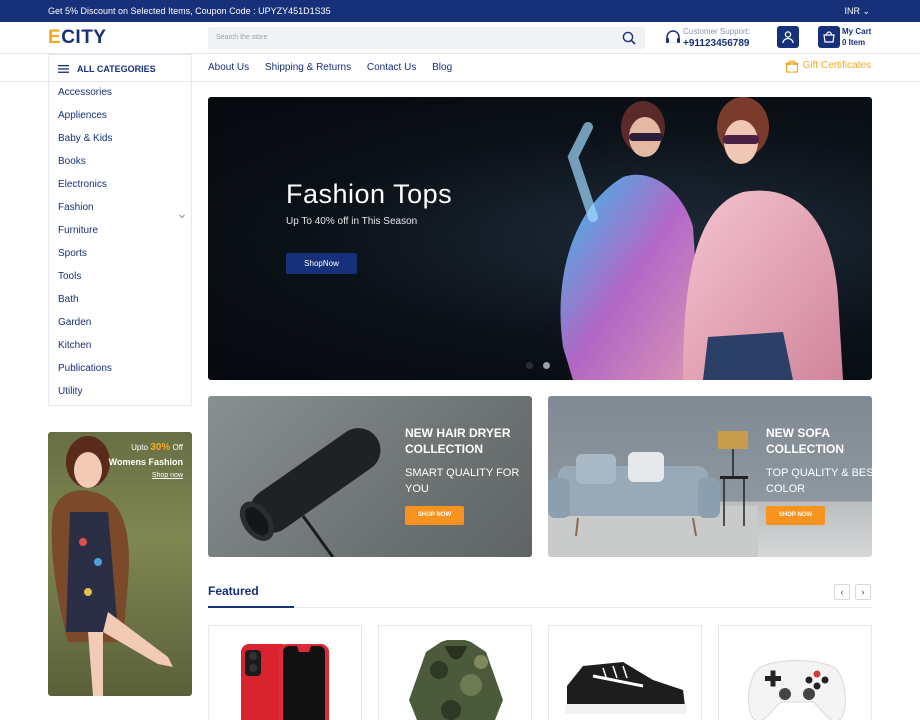 The image size is (920, 720). I want to click on category-item: Tools, so click(69, 276).